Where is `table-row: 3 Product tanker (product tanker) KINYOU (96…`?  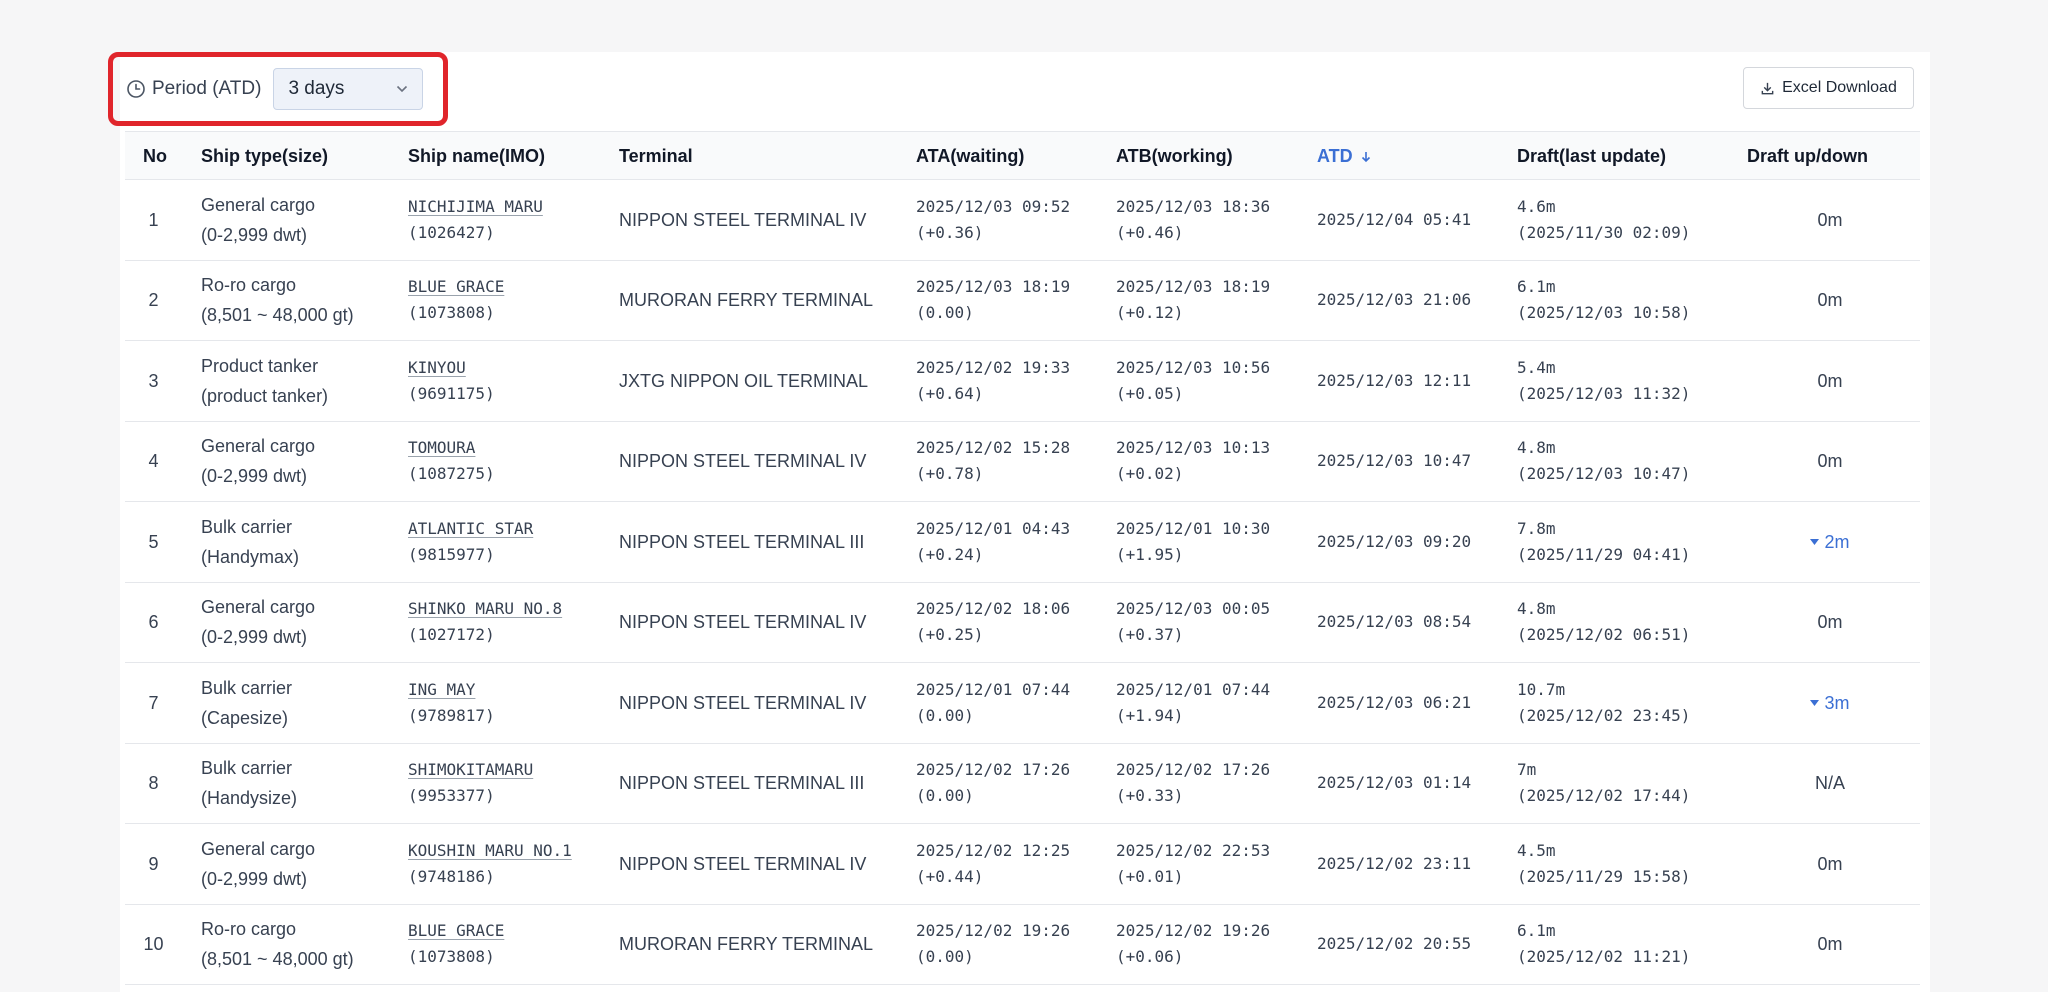 table-row: 3 Product tanker (product tanker) KINYOU (96… is located at coordinates (1022, 381).